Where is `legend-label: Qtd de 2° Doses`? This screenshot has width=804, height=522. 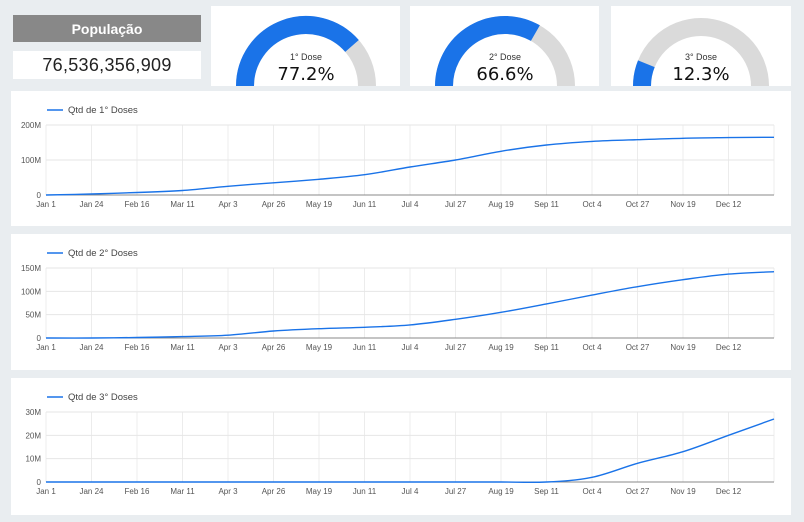 legend-label: Qtd de 2° Doses is located at coordinates (103, 253).